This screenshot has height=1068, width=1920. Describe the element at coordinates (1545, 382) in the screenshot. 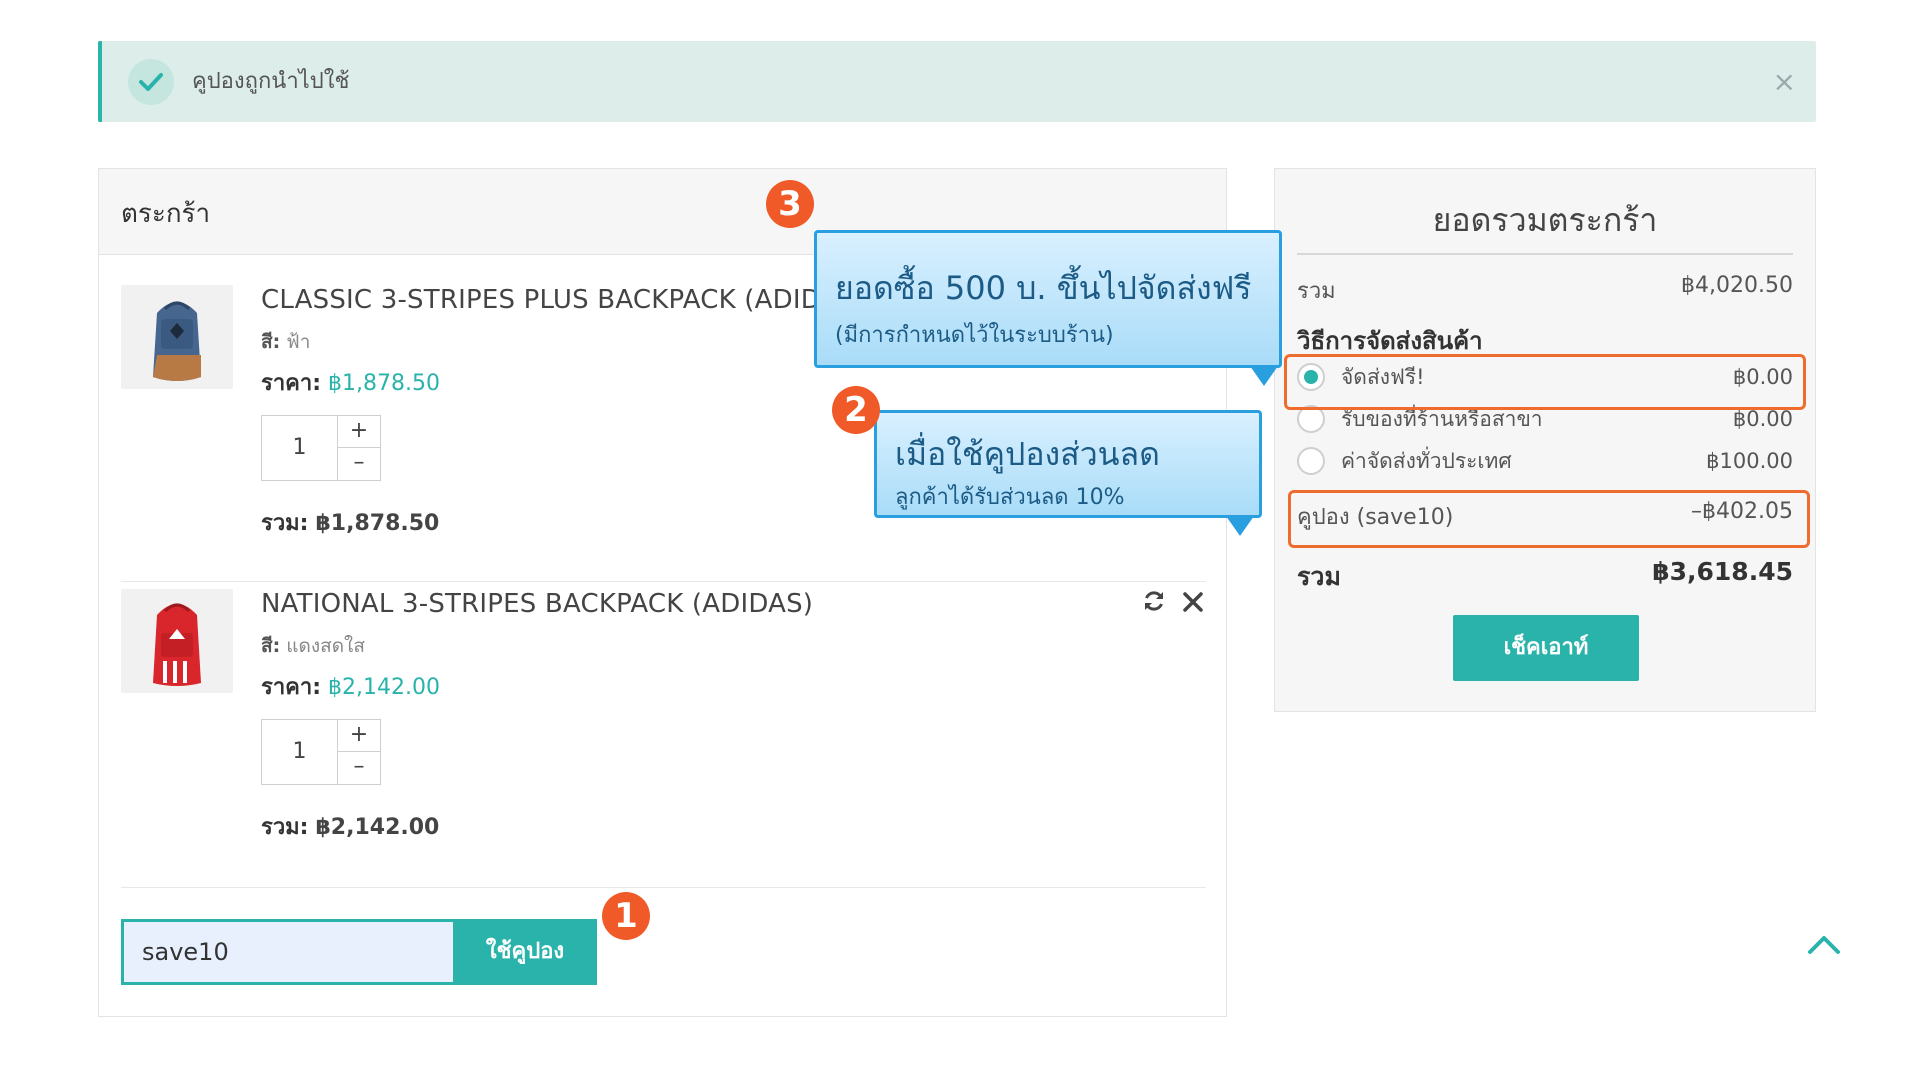

I see `highlight-free-shipping` at that location.